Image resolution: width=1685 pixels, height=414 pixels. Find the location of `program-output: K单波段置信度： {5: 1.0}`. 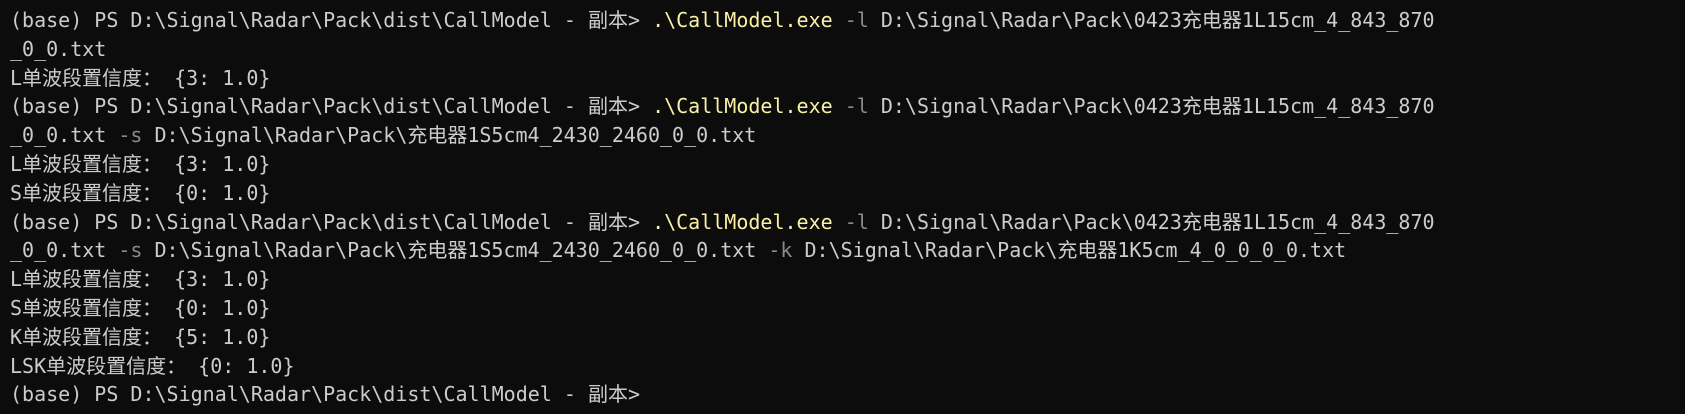

program-output: K单波段置信度： {5: 1.0} is located at coordinates (140, 336).